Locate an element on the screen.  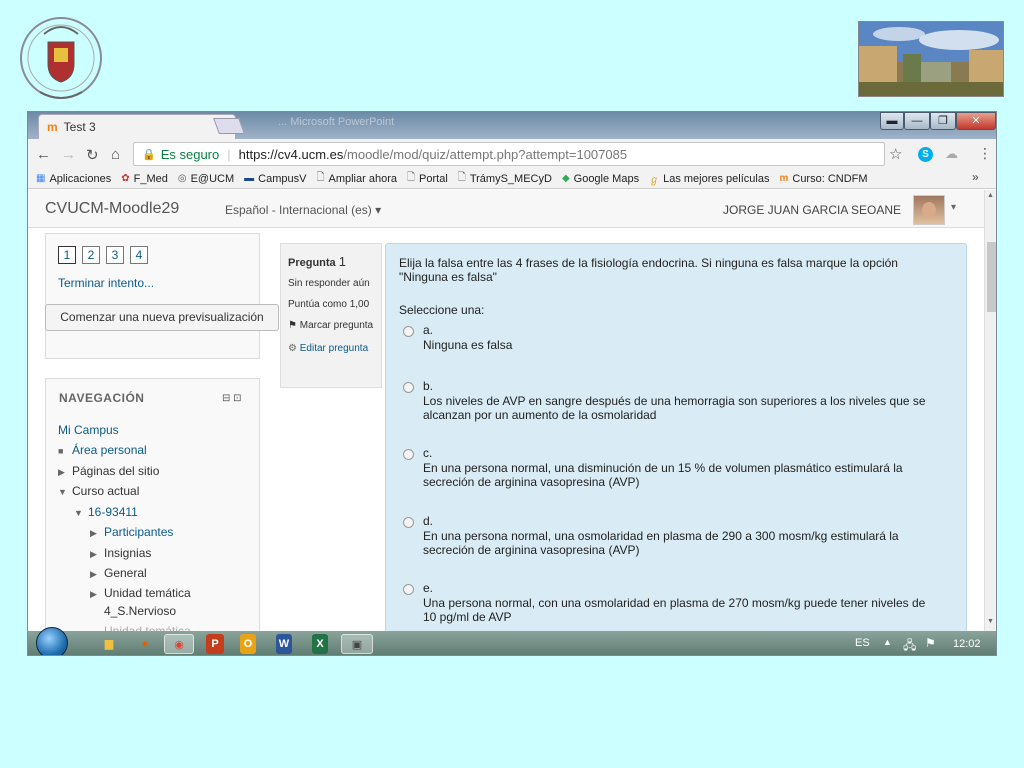
sidebar-item-9: 4_S.Nervioso is located at coordinates (140, 611).